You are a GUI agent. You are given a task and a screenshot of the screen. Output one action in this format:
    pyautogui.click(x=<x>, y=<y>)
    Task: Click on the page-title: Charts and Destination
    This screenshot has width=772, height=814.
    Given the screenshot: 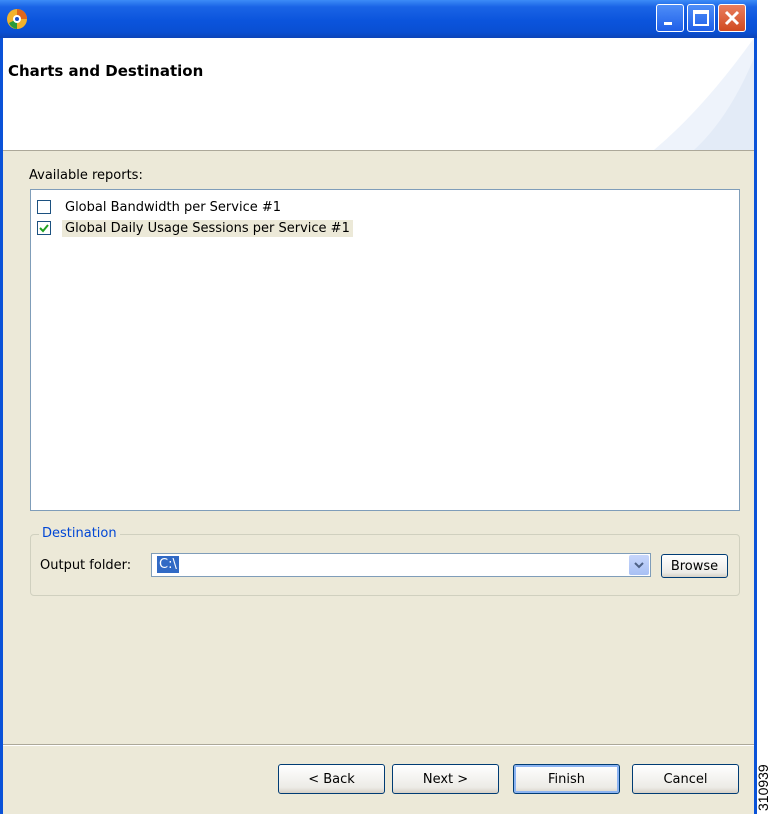 What is the action you would take?
    pyautogui.click(x=106, y=71)
    